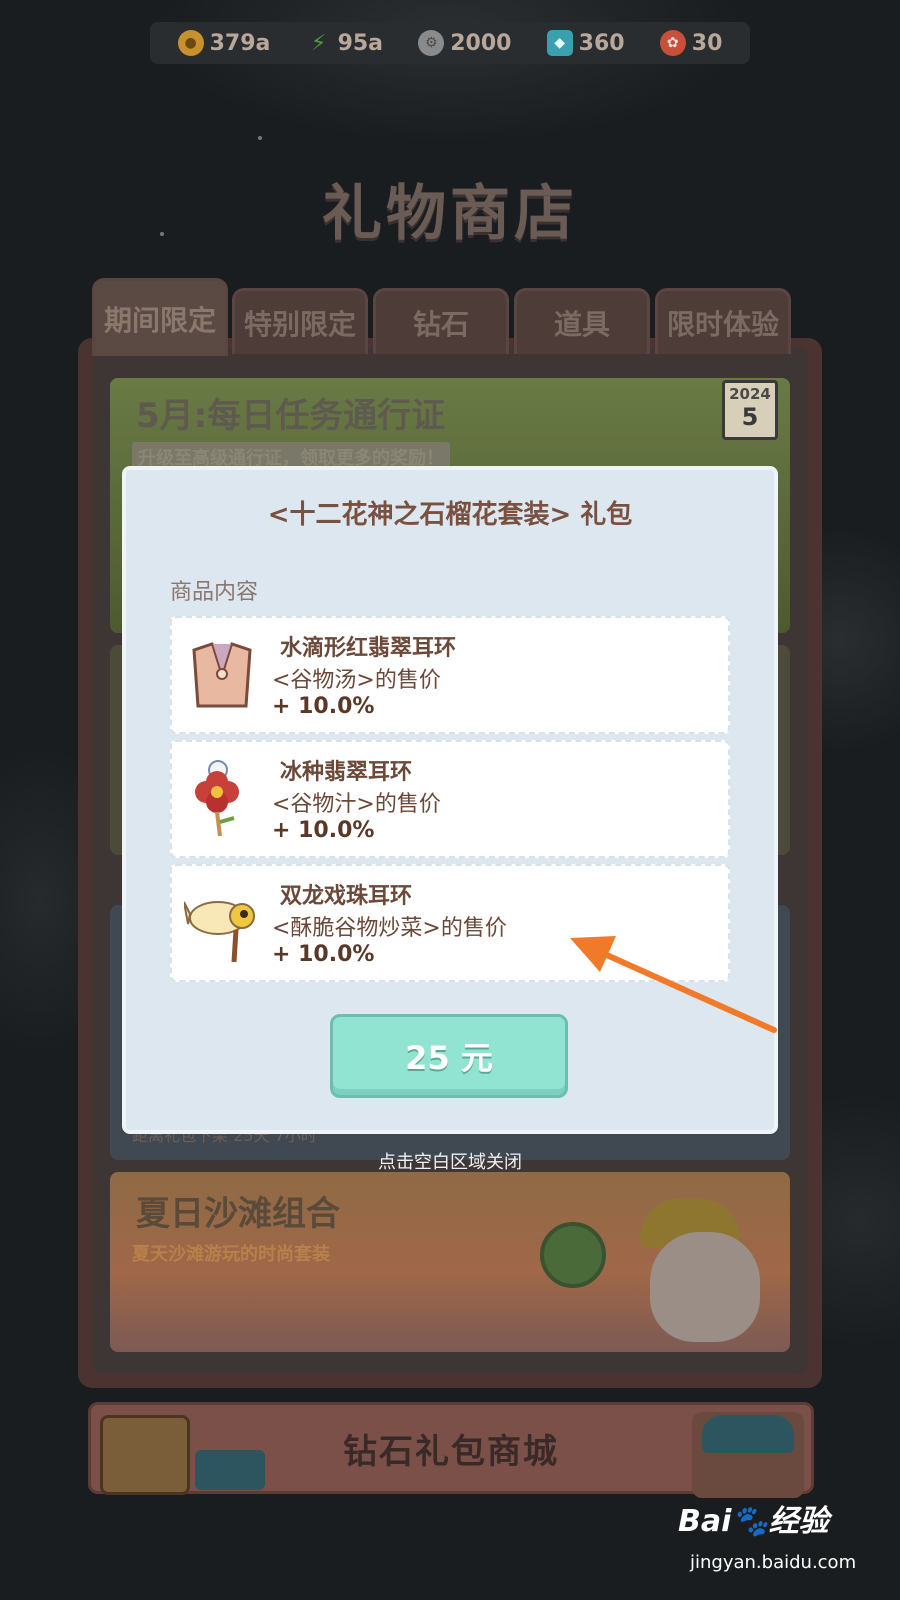 This screenshot has height=1600, width=900. I want to click on vest-icon, so click(222, 675).